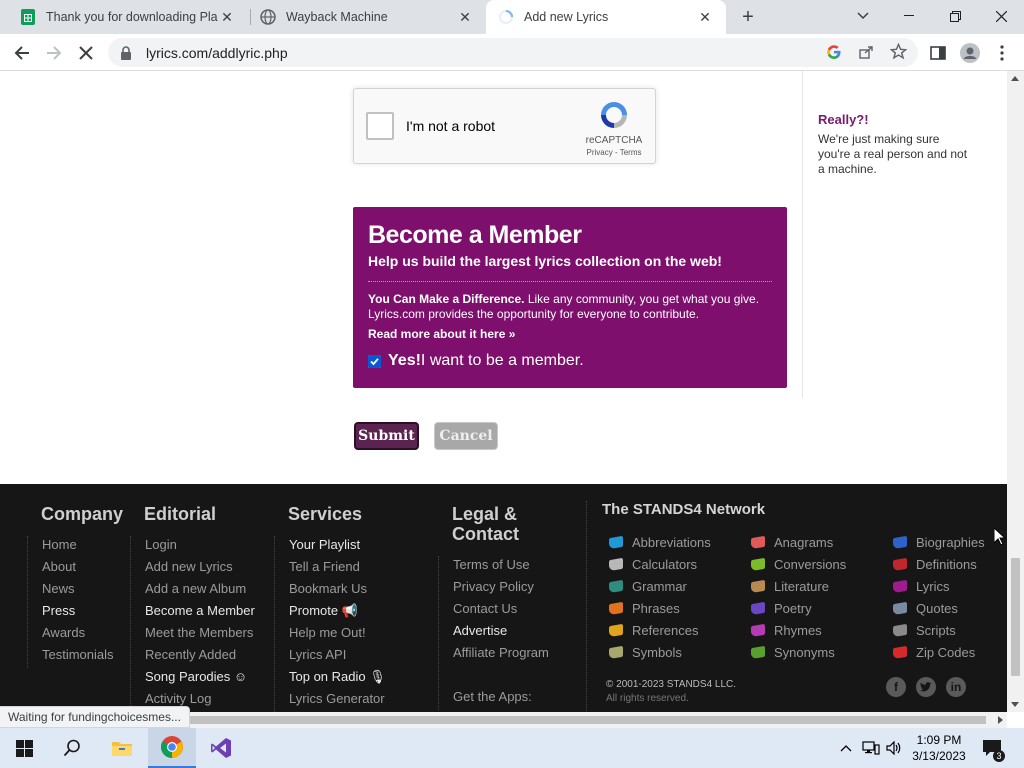 The width and height of the screenshot is (1024, 768). What do you see at coordinates (380, 126) in the screenshot?
I see `recaptcha-checkbox` at bounding box center [380, 126].